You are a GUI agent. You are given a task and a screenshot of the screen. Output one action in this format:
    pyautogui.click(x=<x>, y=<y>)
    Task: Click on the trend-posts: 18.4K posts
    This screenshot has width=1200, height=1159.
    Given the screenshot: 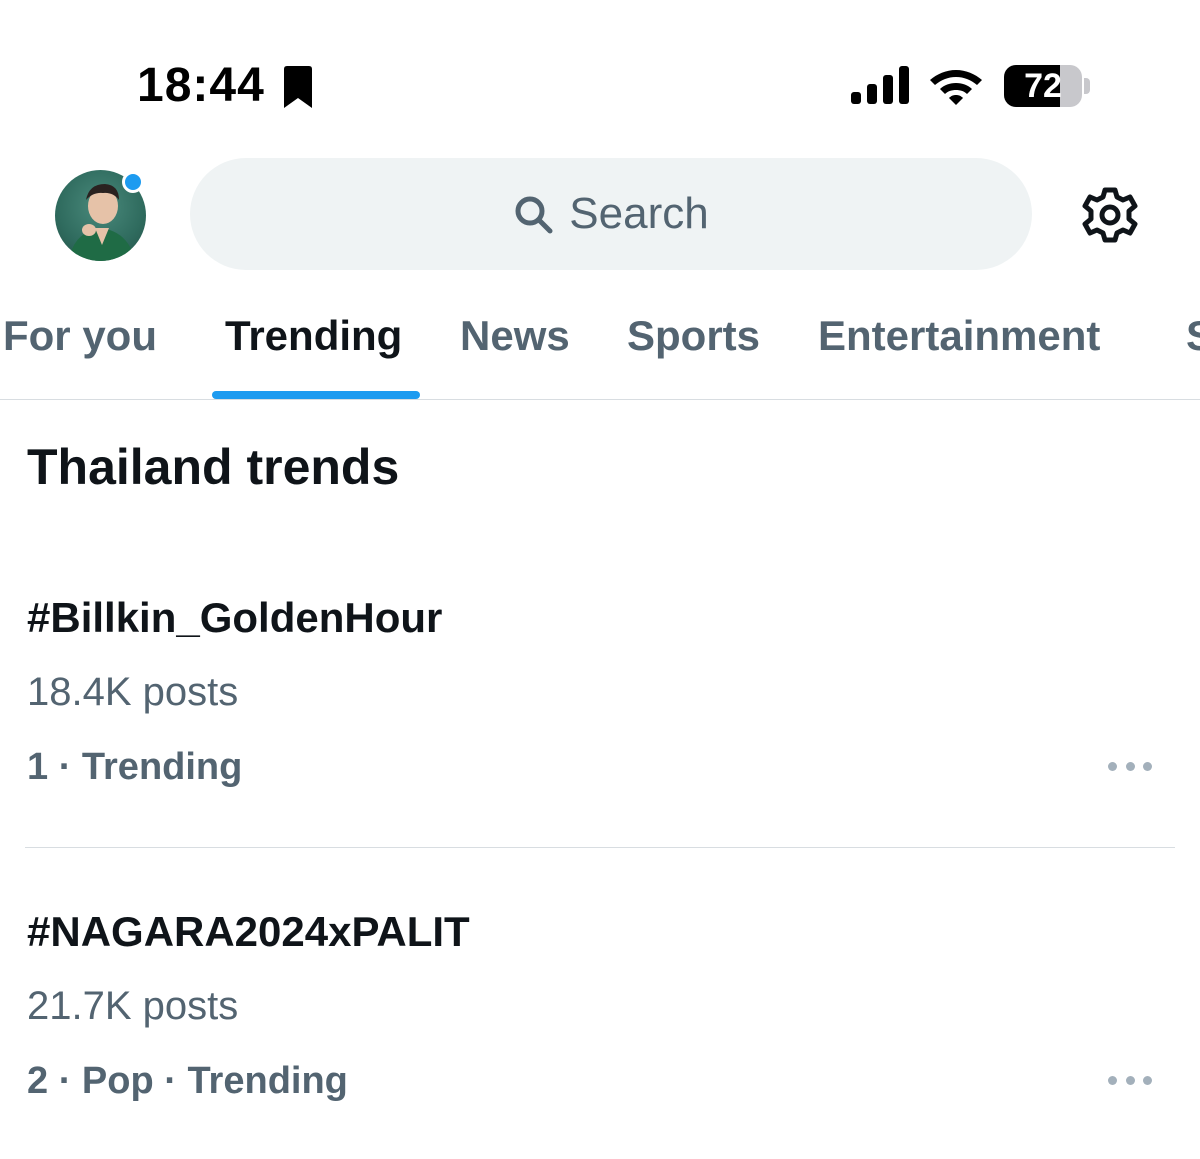 What is the action you would take?
    pyautogui.click(x=133, y=692)
    